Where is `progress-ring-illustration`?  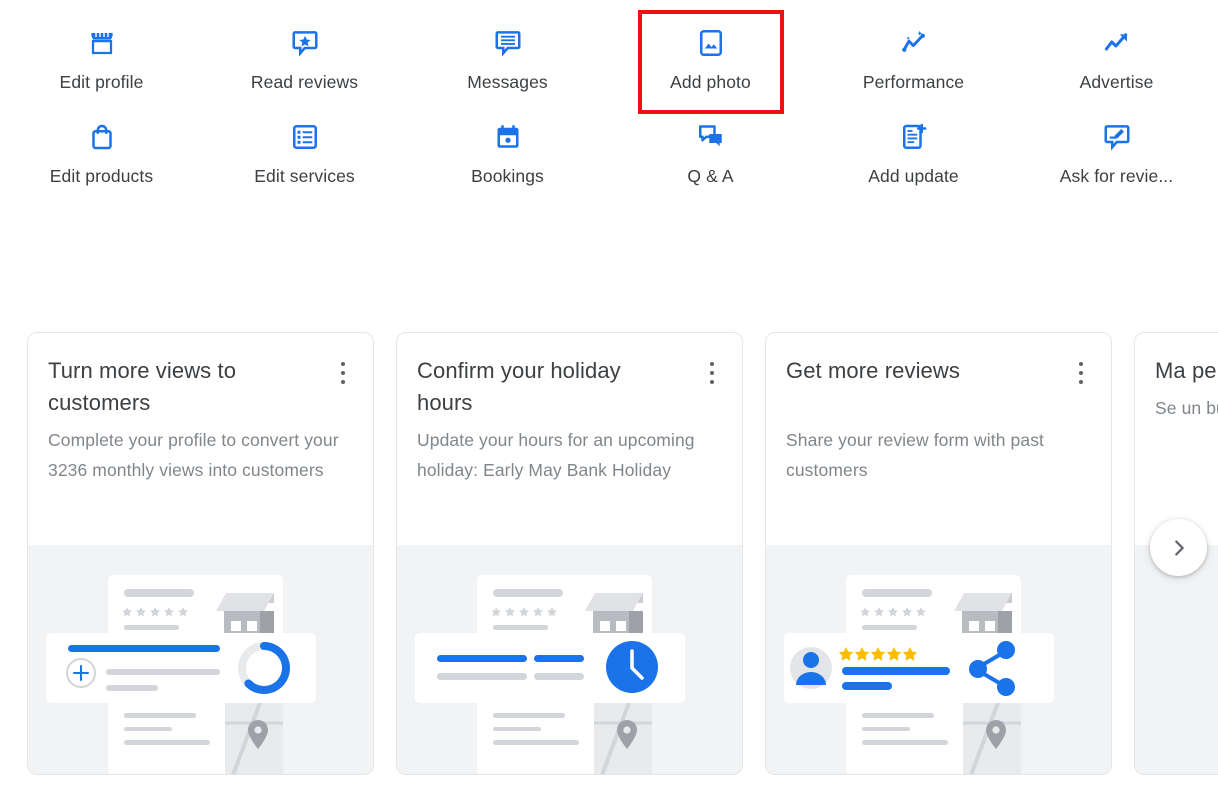 progress-ring-illustration is located at coordinates (200, 659).